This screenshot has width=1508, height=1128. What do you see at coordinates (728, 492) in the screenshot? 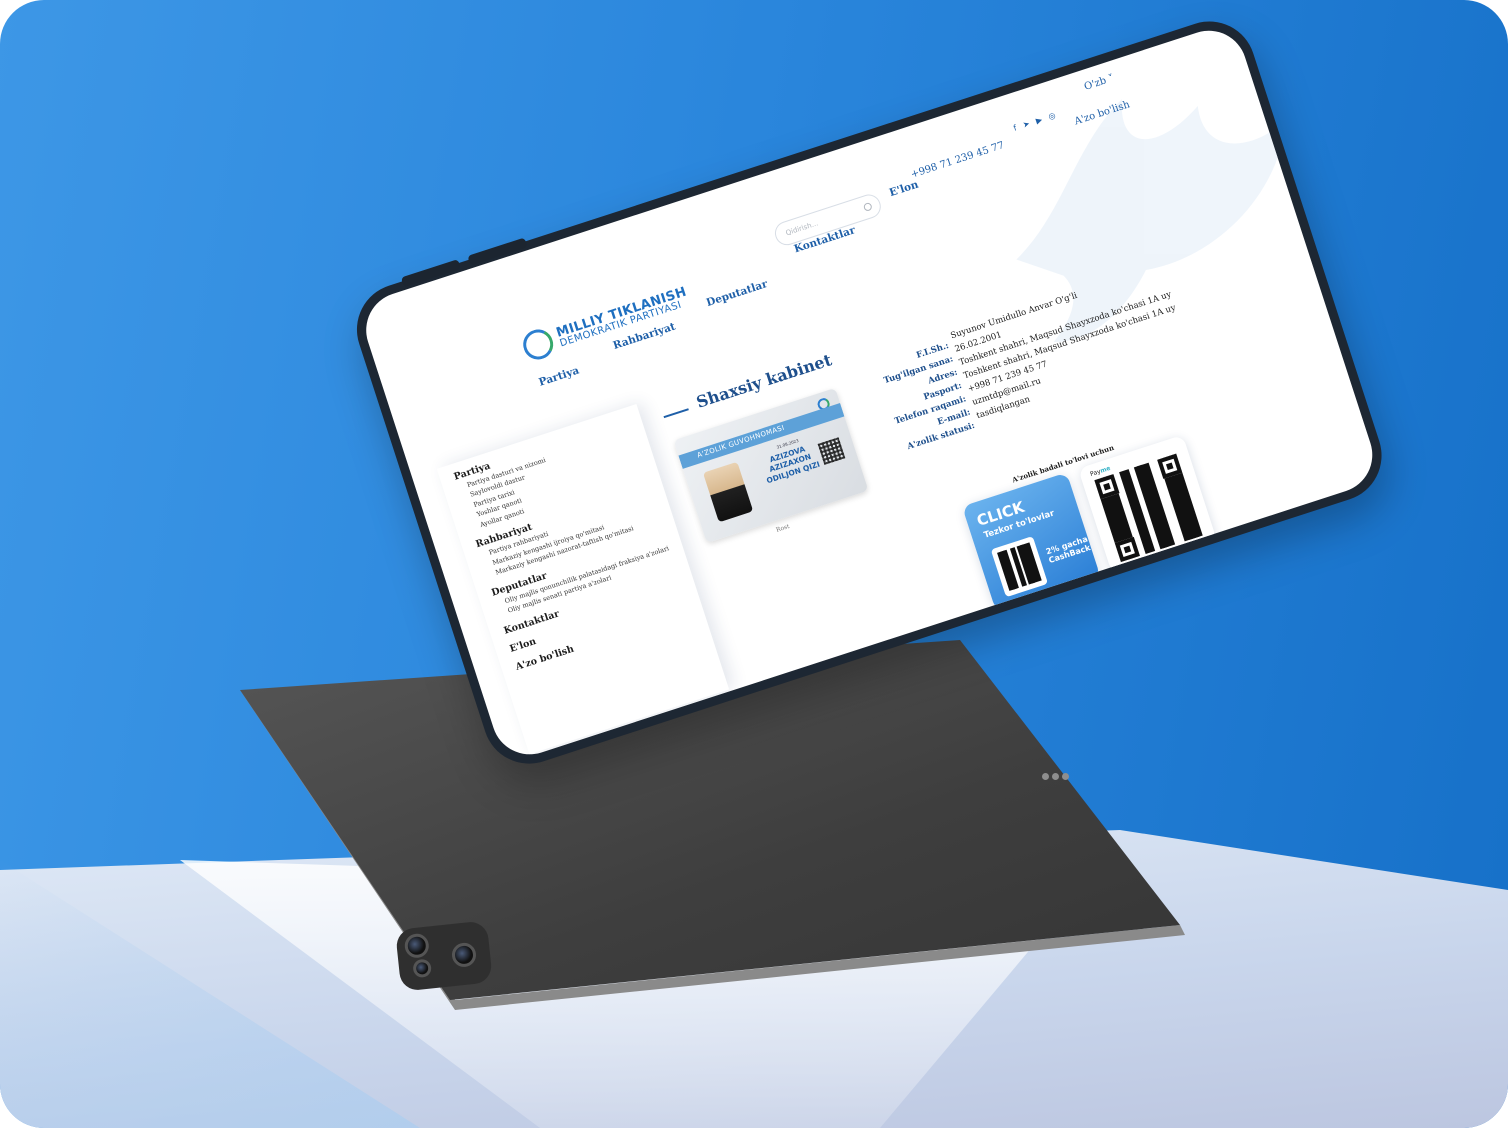
I see `card-photo` at bounding box center [728, 492].